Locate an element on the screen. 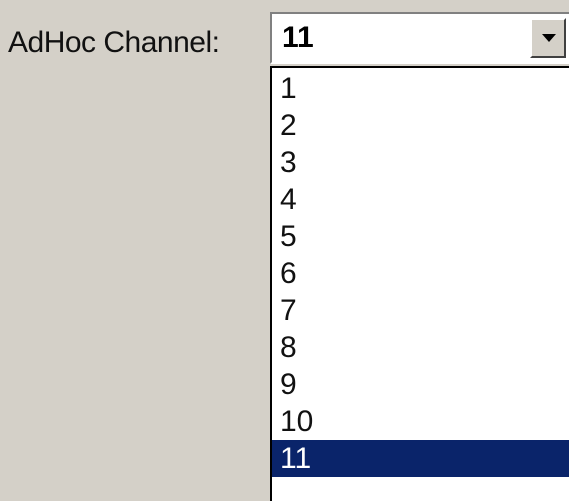 This screenshot has height=501, width=569. selected-channel-value: 11 is located at coordinates (298, 37).